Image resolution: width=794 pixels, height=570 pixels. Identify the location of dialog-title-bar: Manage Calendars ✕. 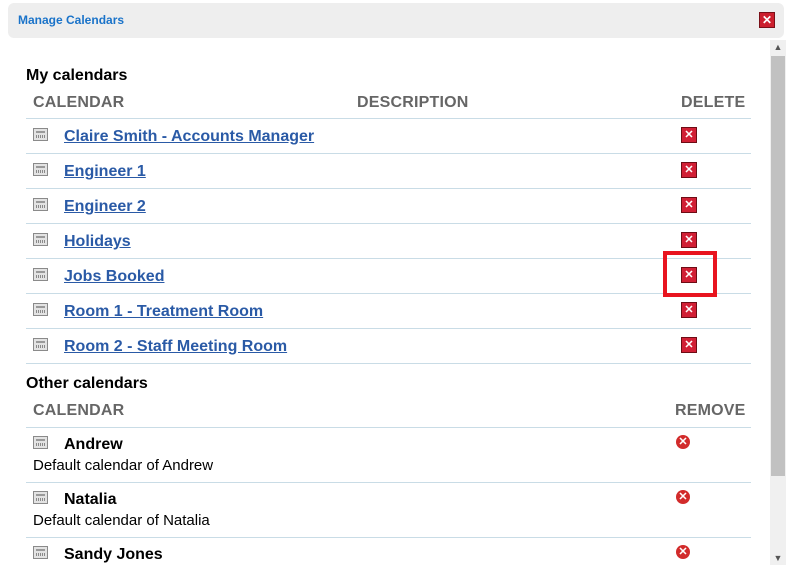
(396, 20).